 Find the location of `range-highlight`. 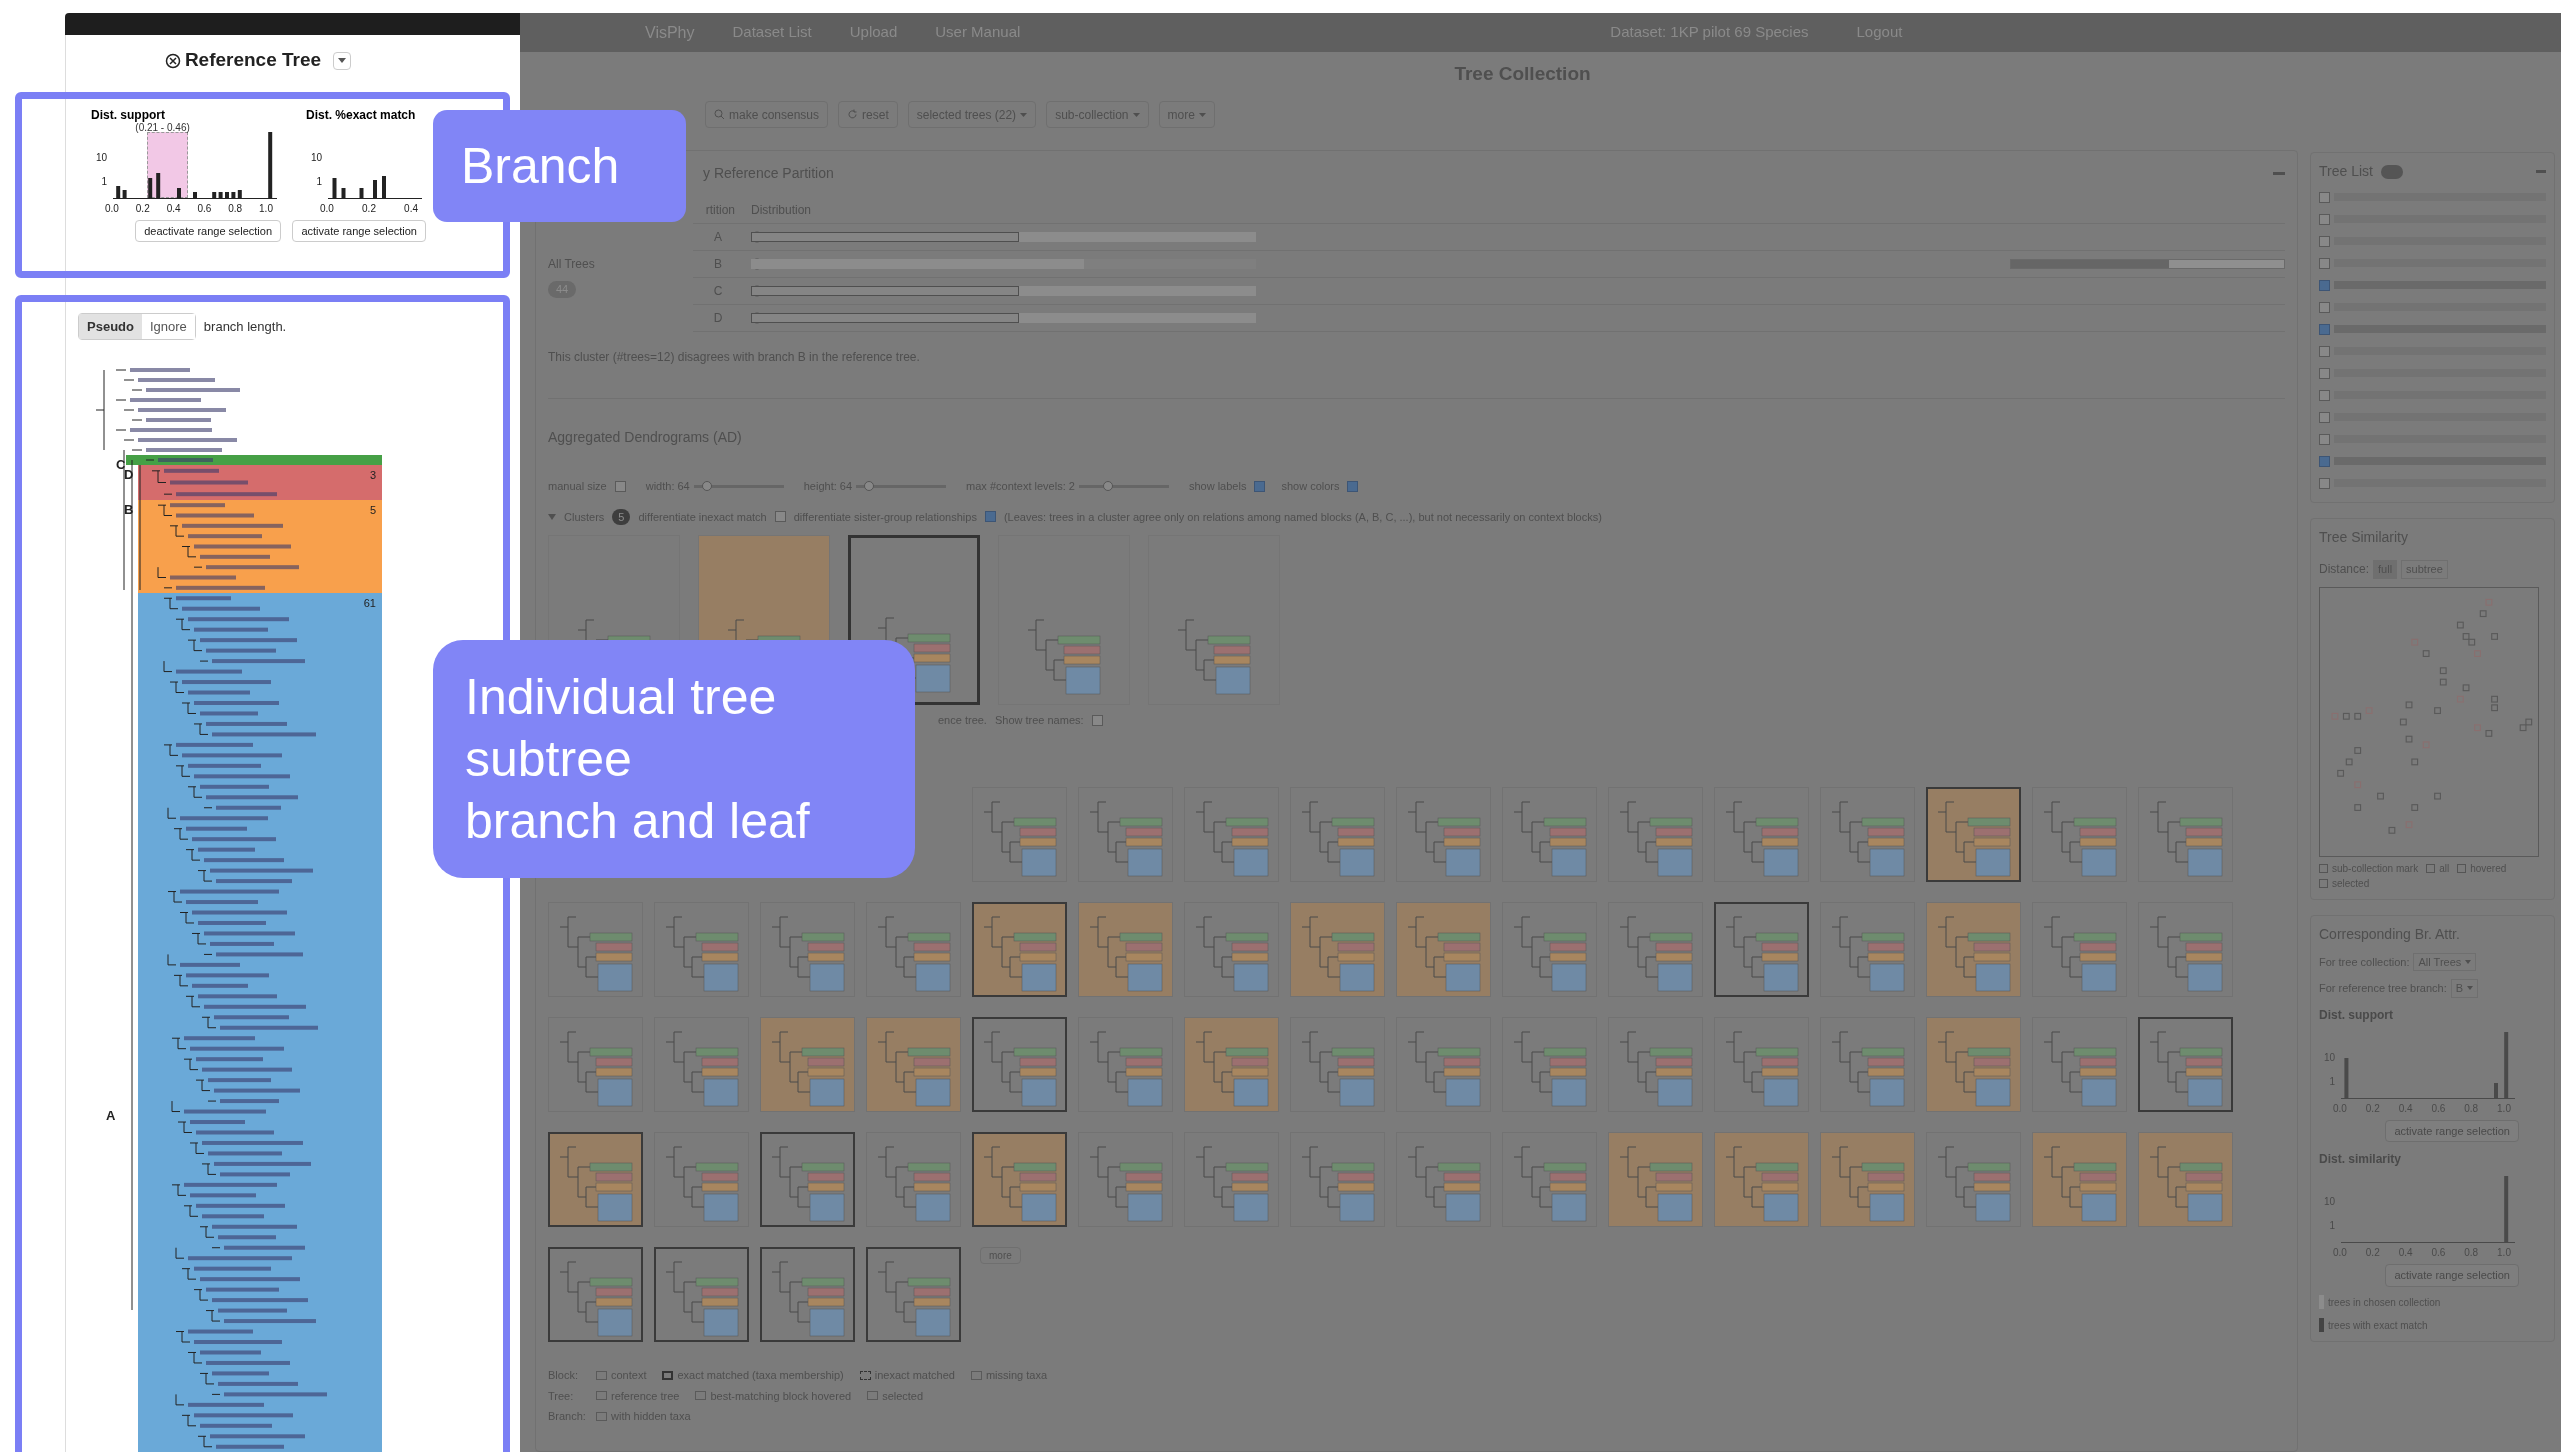

range-highlight is located at coordinates (167, 164).